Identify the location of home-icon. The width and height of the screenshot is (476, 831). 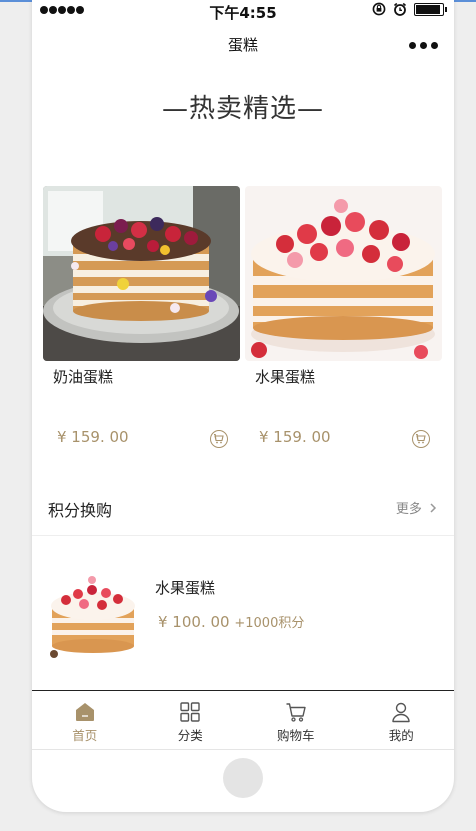
(84, 712).